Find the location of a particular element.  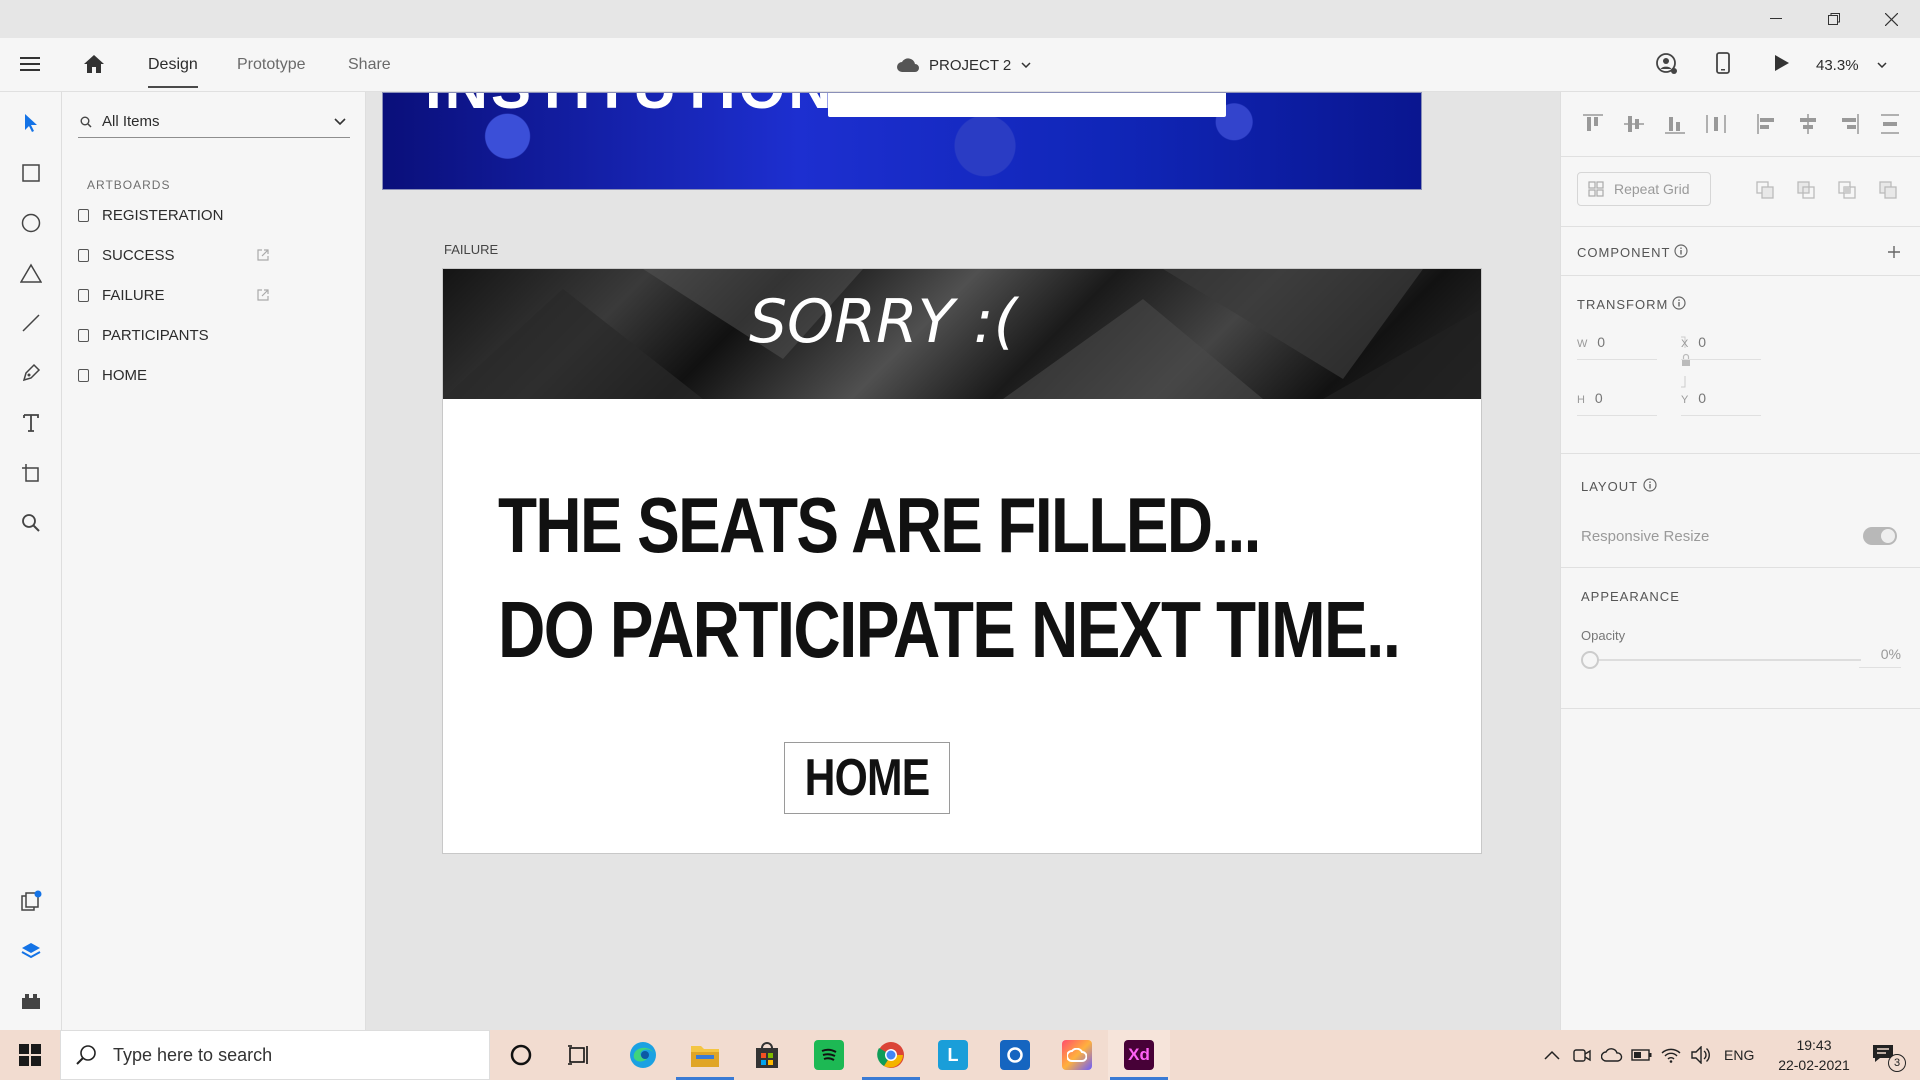

battery-icon is located at coordinates (1642, 1055).